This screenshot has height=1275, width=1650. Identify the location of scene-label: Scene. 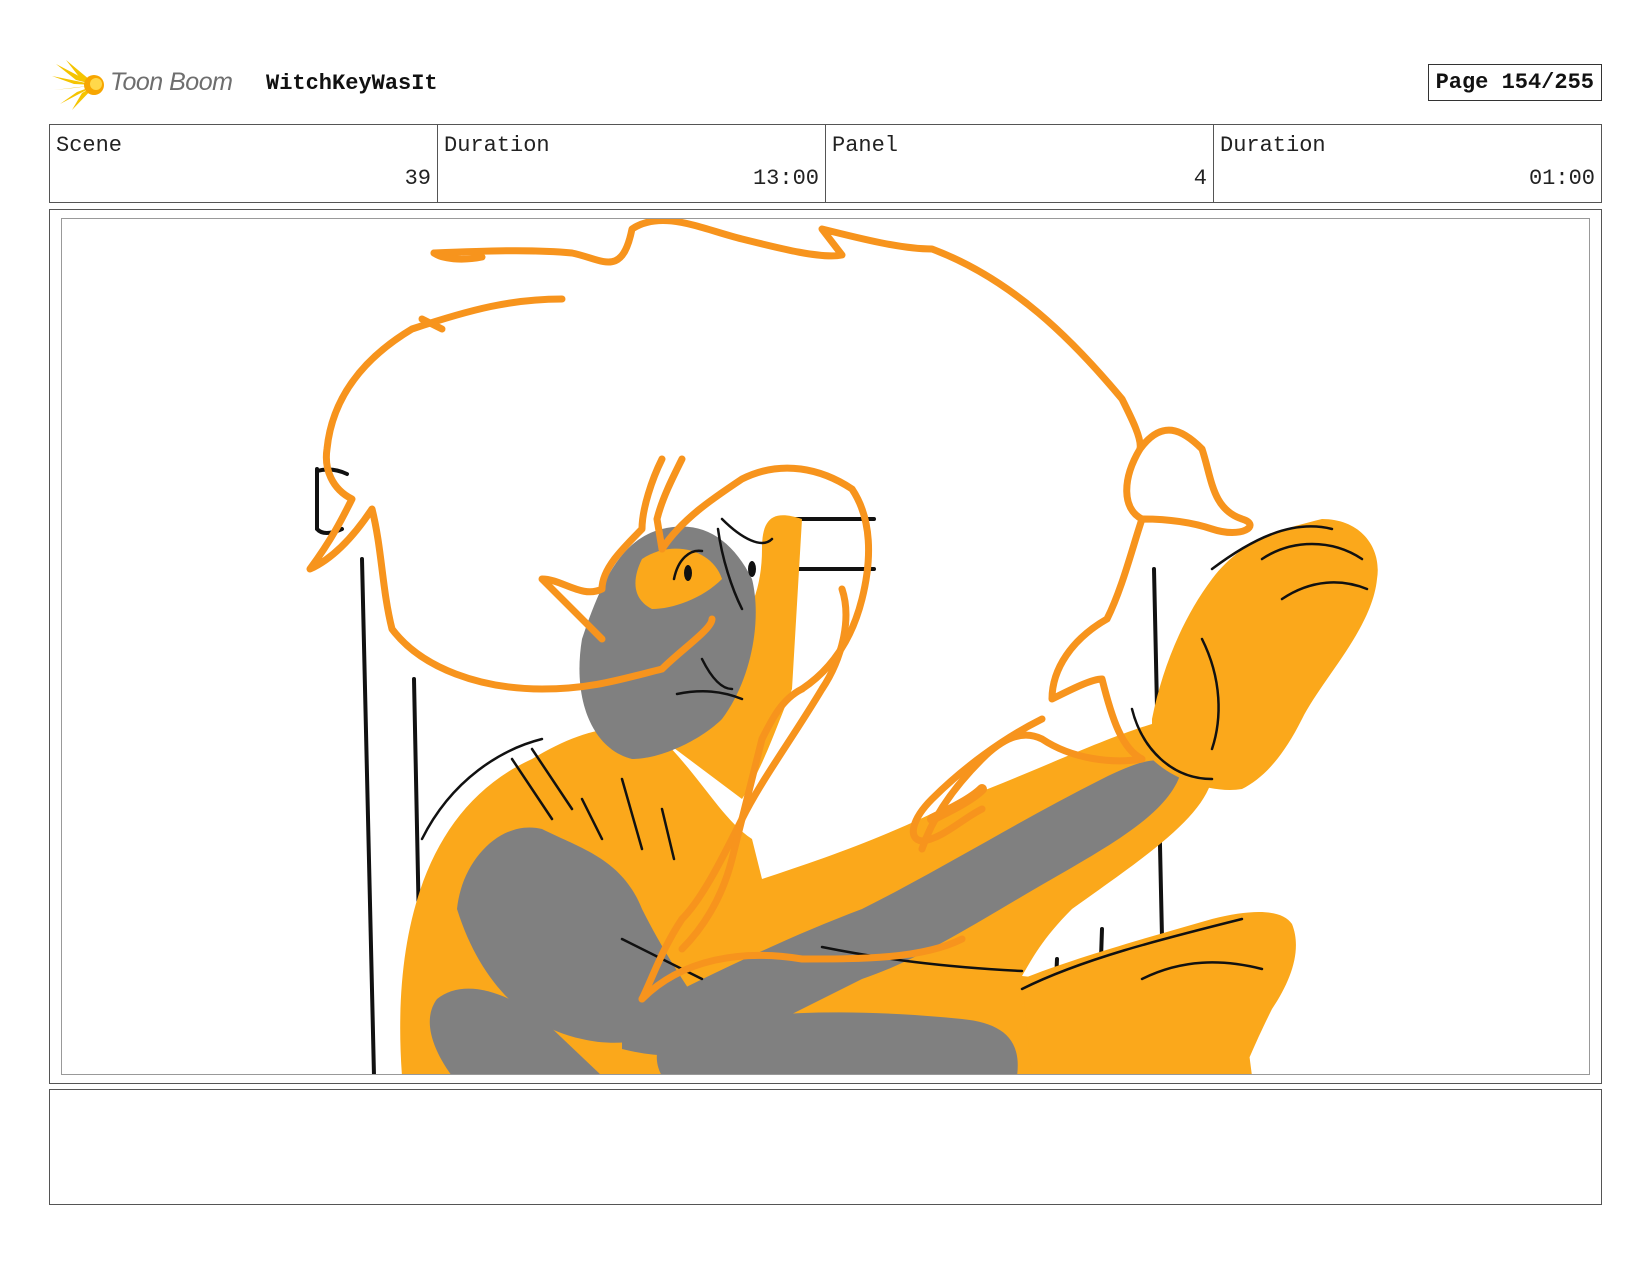
(89, 145).